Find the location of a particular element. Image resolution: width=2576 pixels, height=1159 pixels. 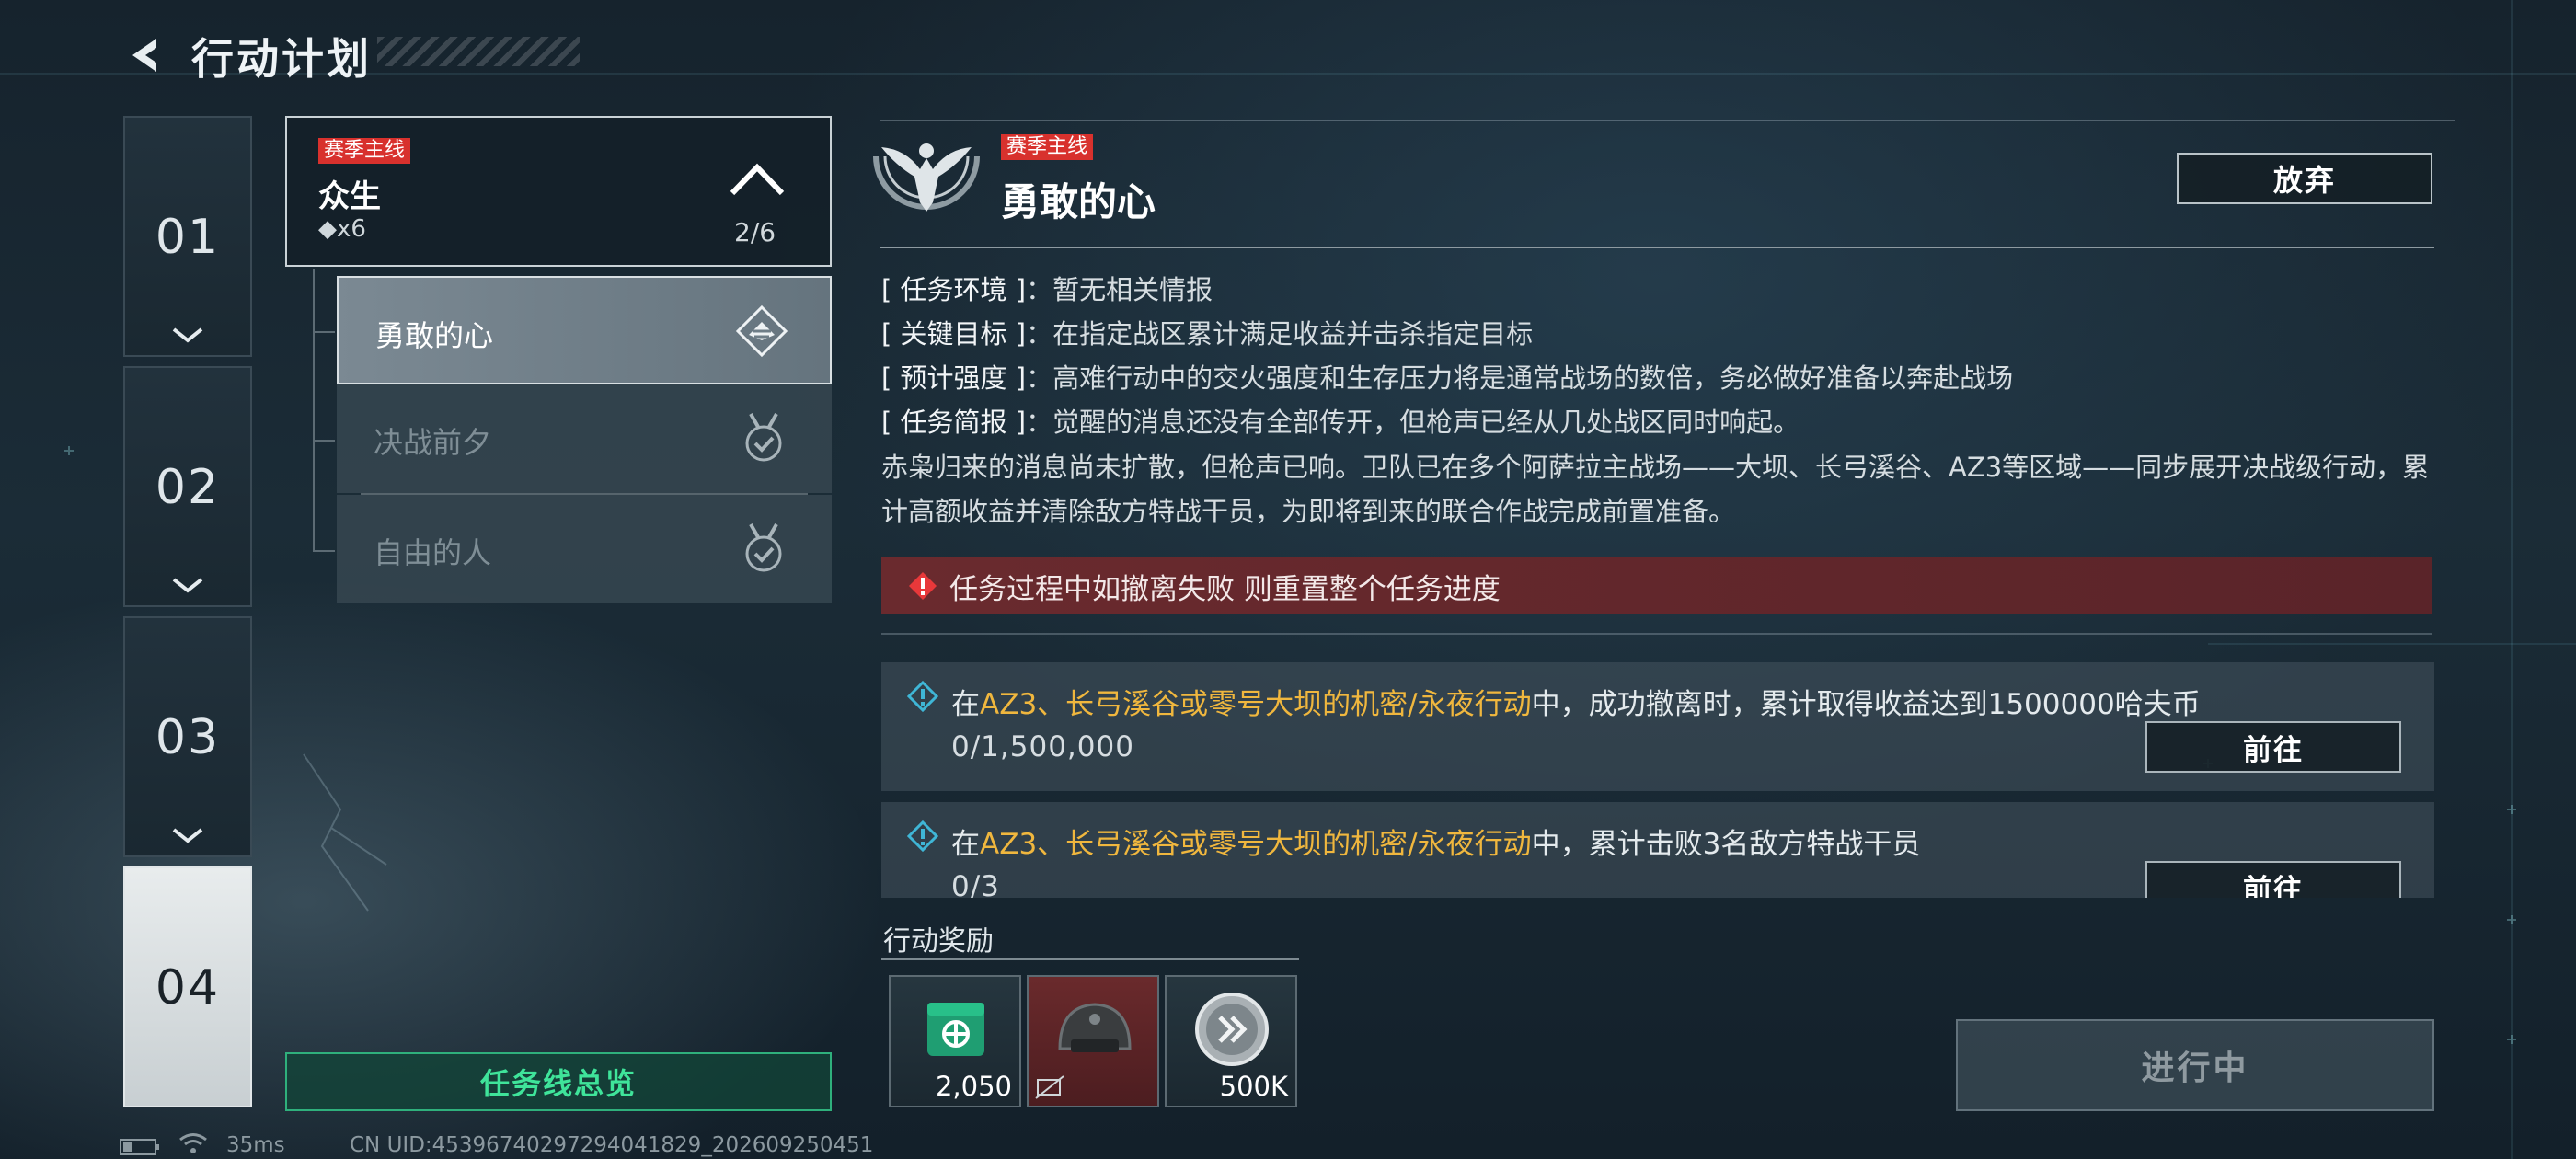

chapter-tab-01: 01 is located at coordinates (187, 236).